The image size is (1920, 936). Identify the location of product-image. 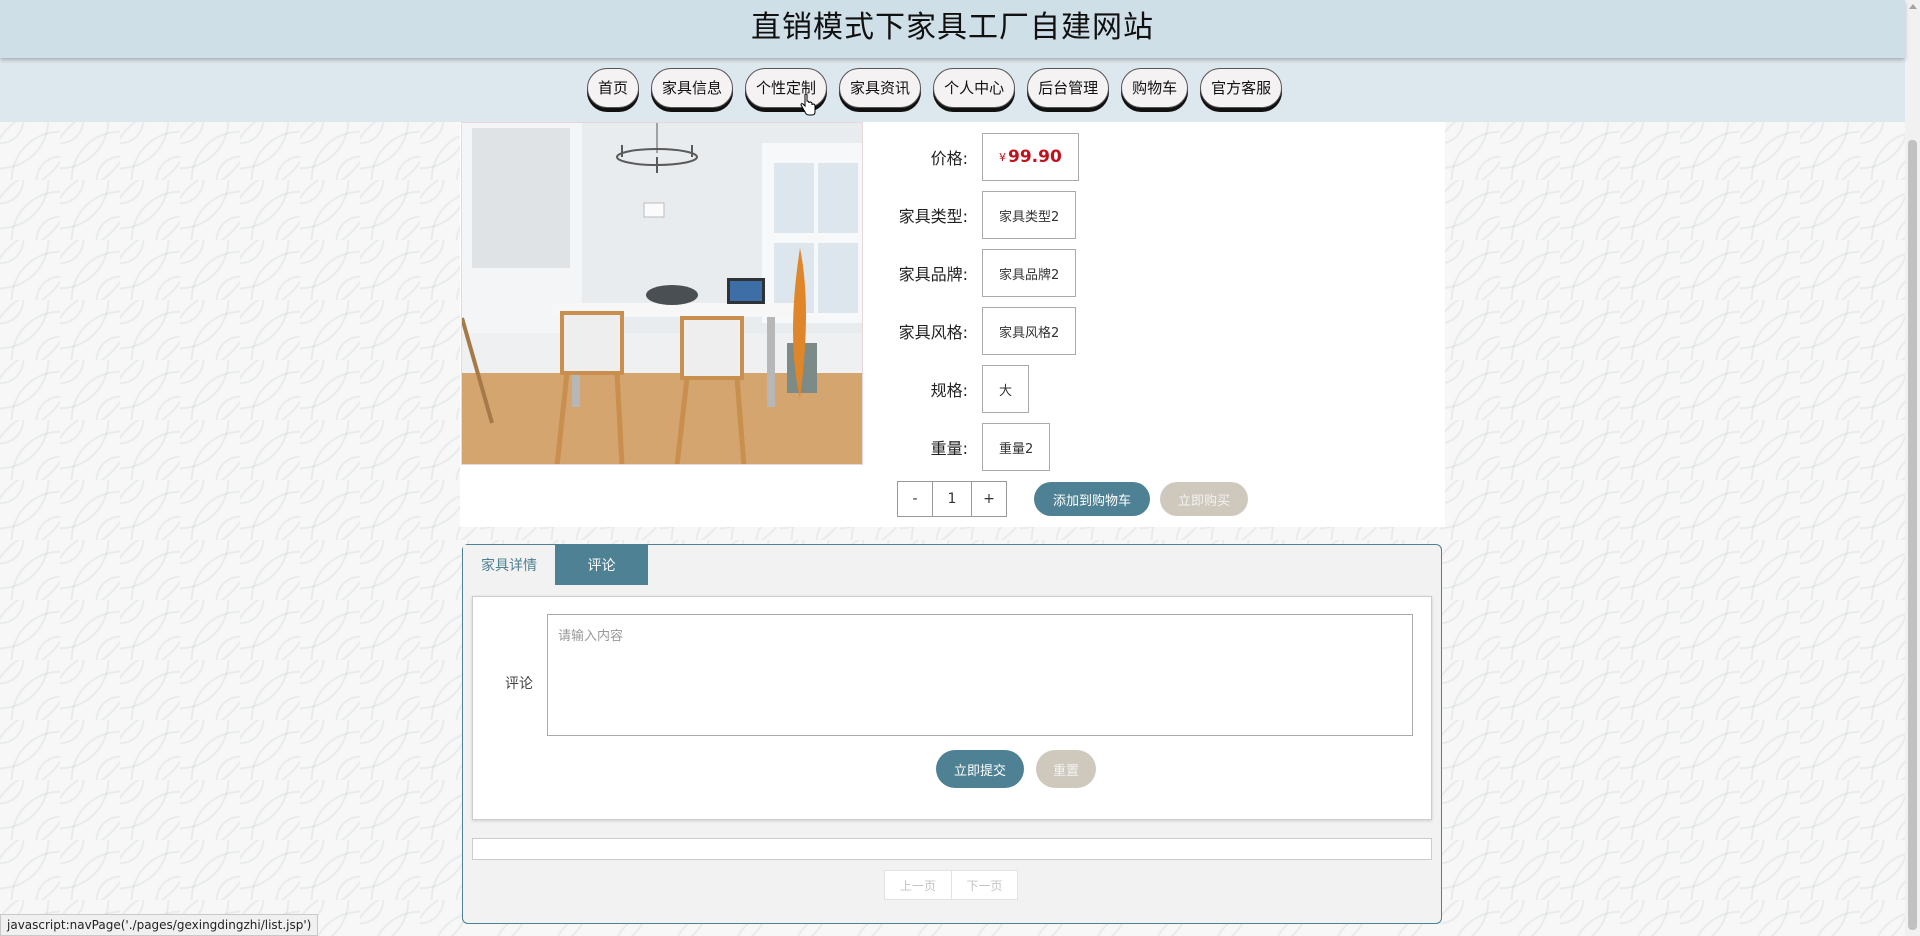
(662, 293).